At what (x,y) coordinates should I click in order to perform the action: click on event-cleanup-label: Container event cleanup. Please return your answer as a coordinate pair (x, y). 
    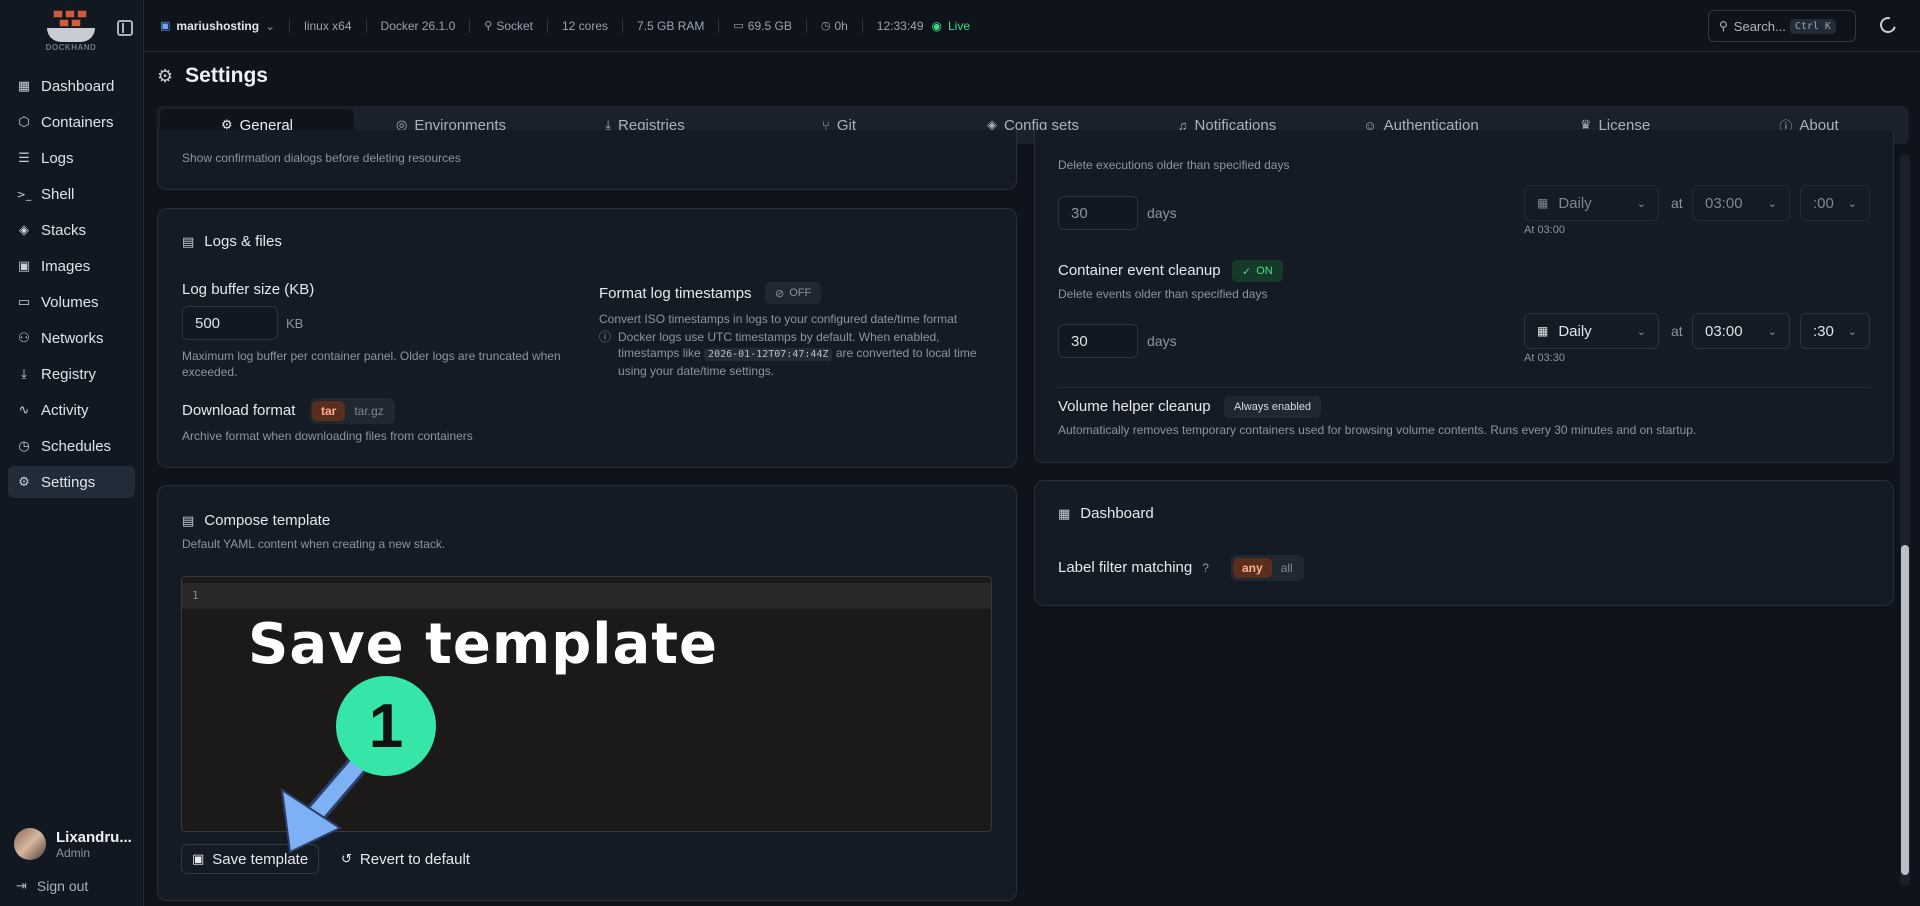
    Looking at the image, I should click on (1139, 270).